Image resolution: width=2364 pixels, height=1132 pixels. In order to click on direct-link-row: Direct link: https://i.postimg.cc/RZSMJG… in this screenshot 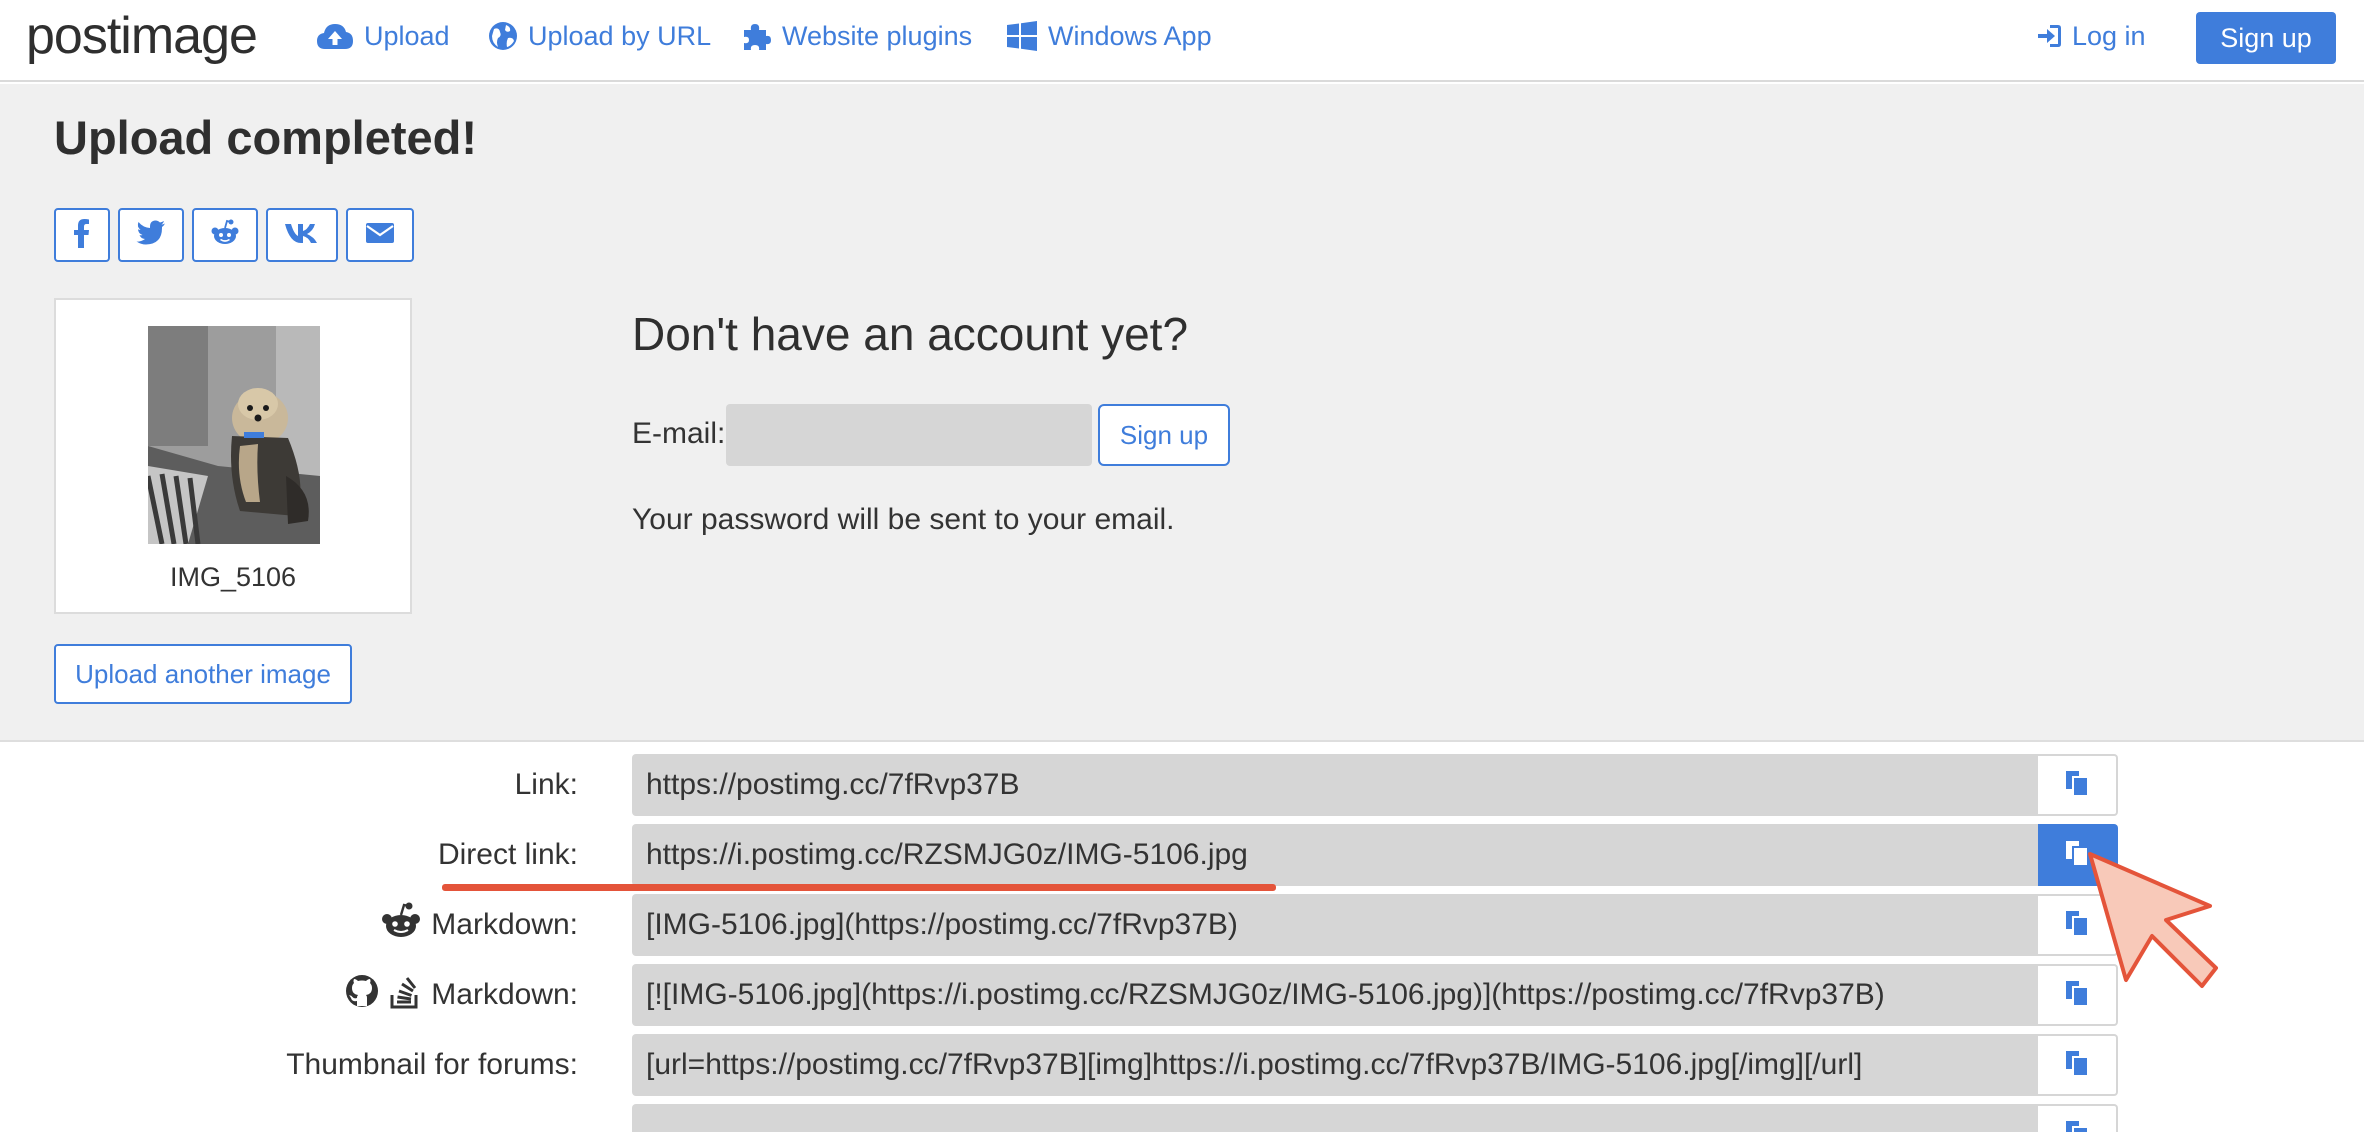, I will do `click(1182, 855)`.